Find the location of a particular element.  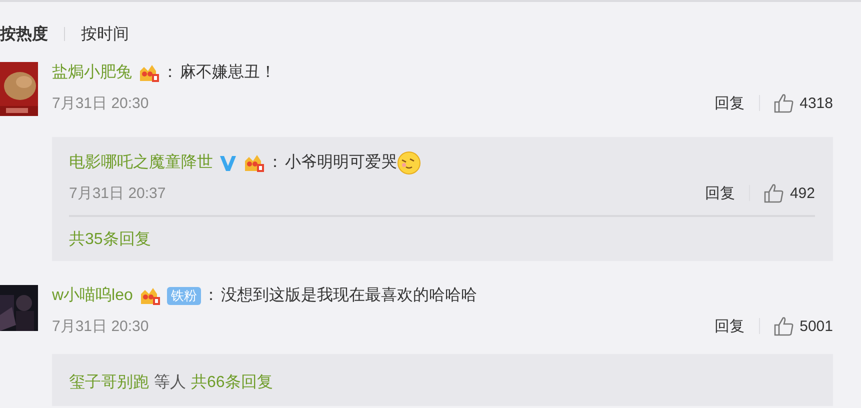

fan-badge: 铁粉 is located at coordinates (183, 296).